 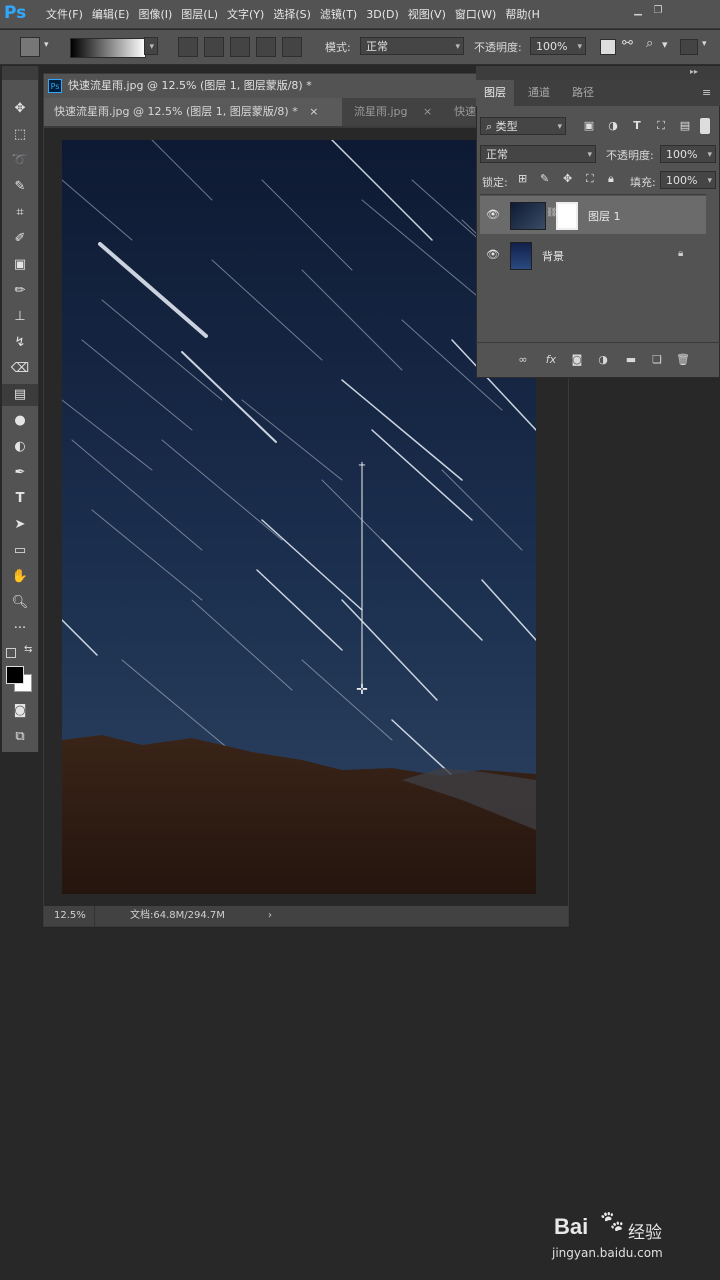 What do you see at coordinates (20, 161) in the screenshot?
I see `lasso-tool-icon: ➰` at bounding box center [20, 161].